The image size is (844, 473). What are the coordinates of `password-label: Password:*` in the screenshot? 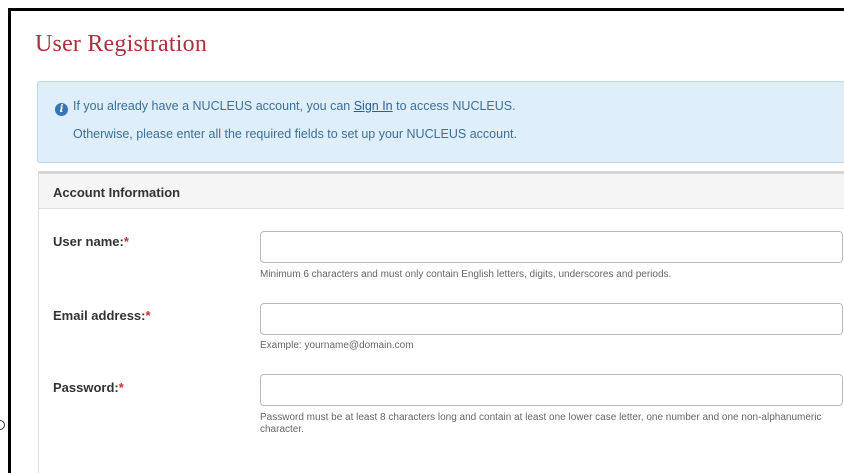 It's located at (88, 387).